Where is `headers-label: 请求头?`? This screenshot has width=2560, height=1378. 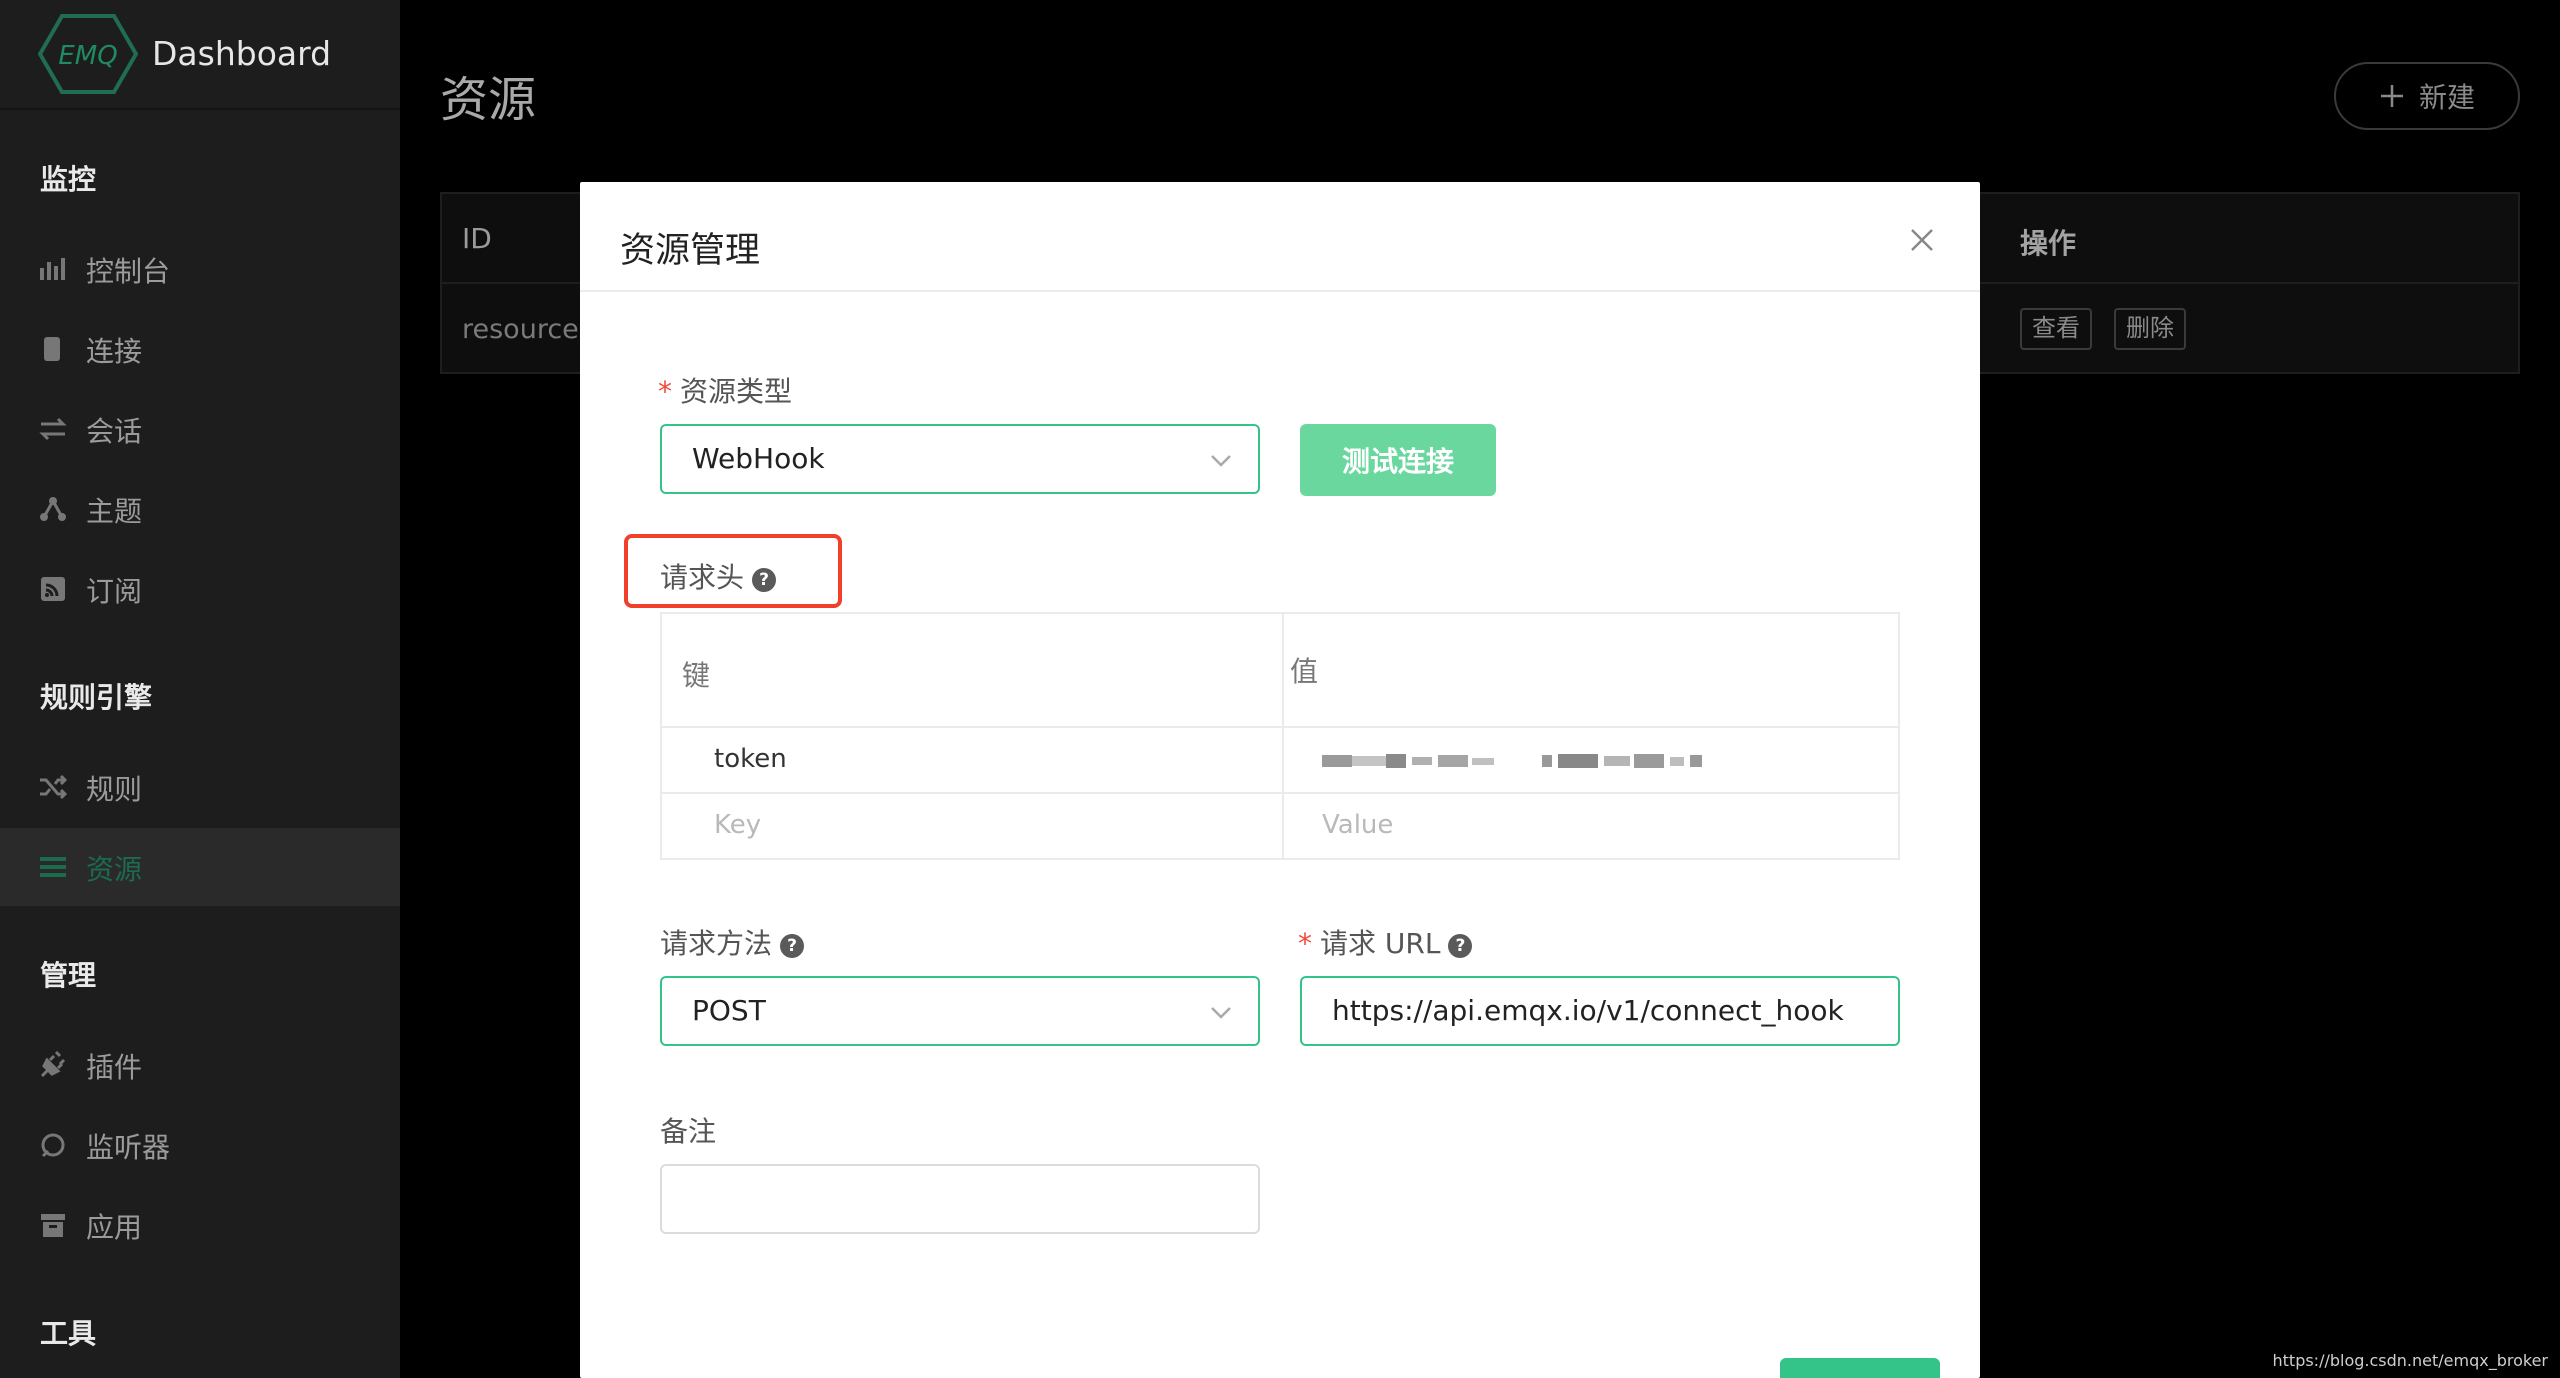
headers-label: 请求头? is located at coordinates (718, 576).